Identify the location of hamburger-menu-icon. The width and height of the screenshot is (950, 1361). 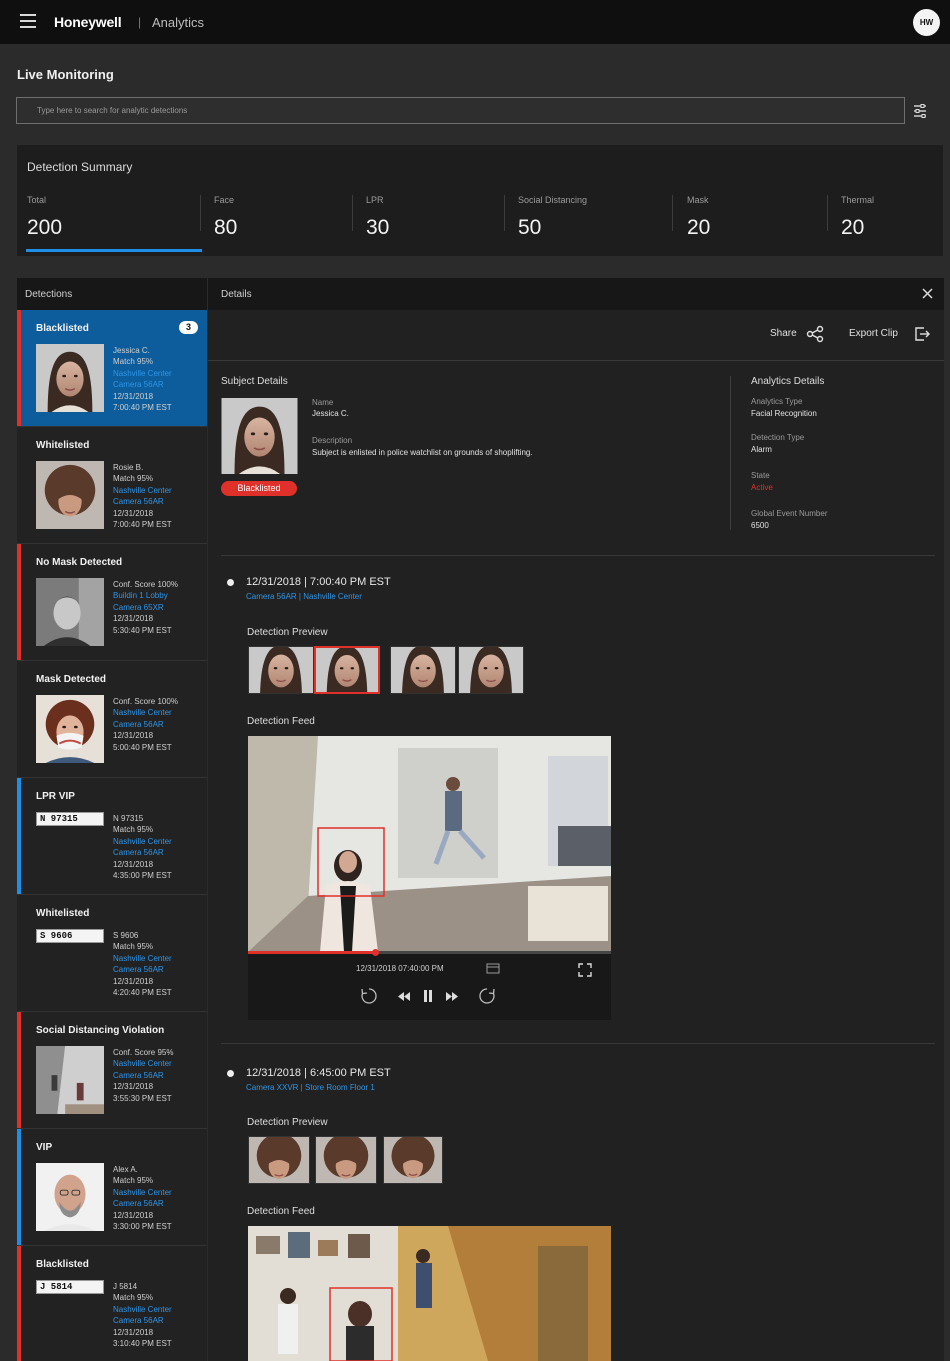
(28, 21).